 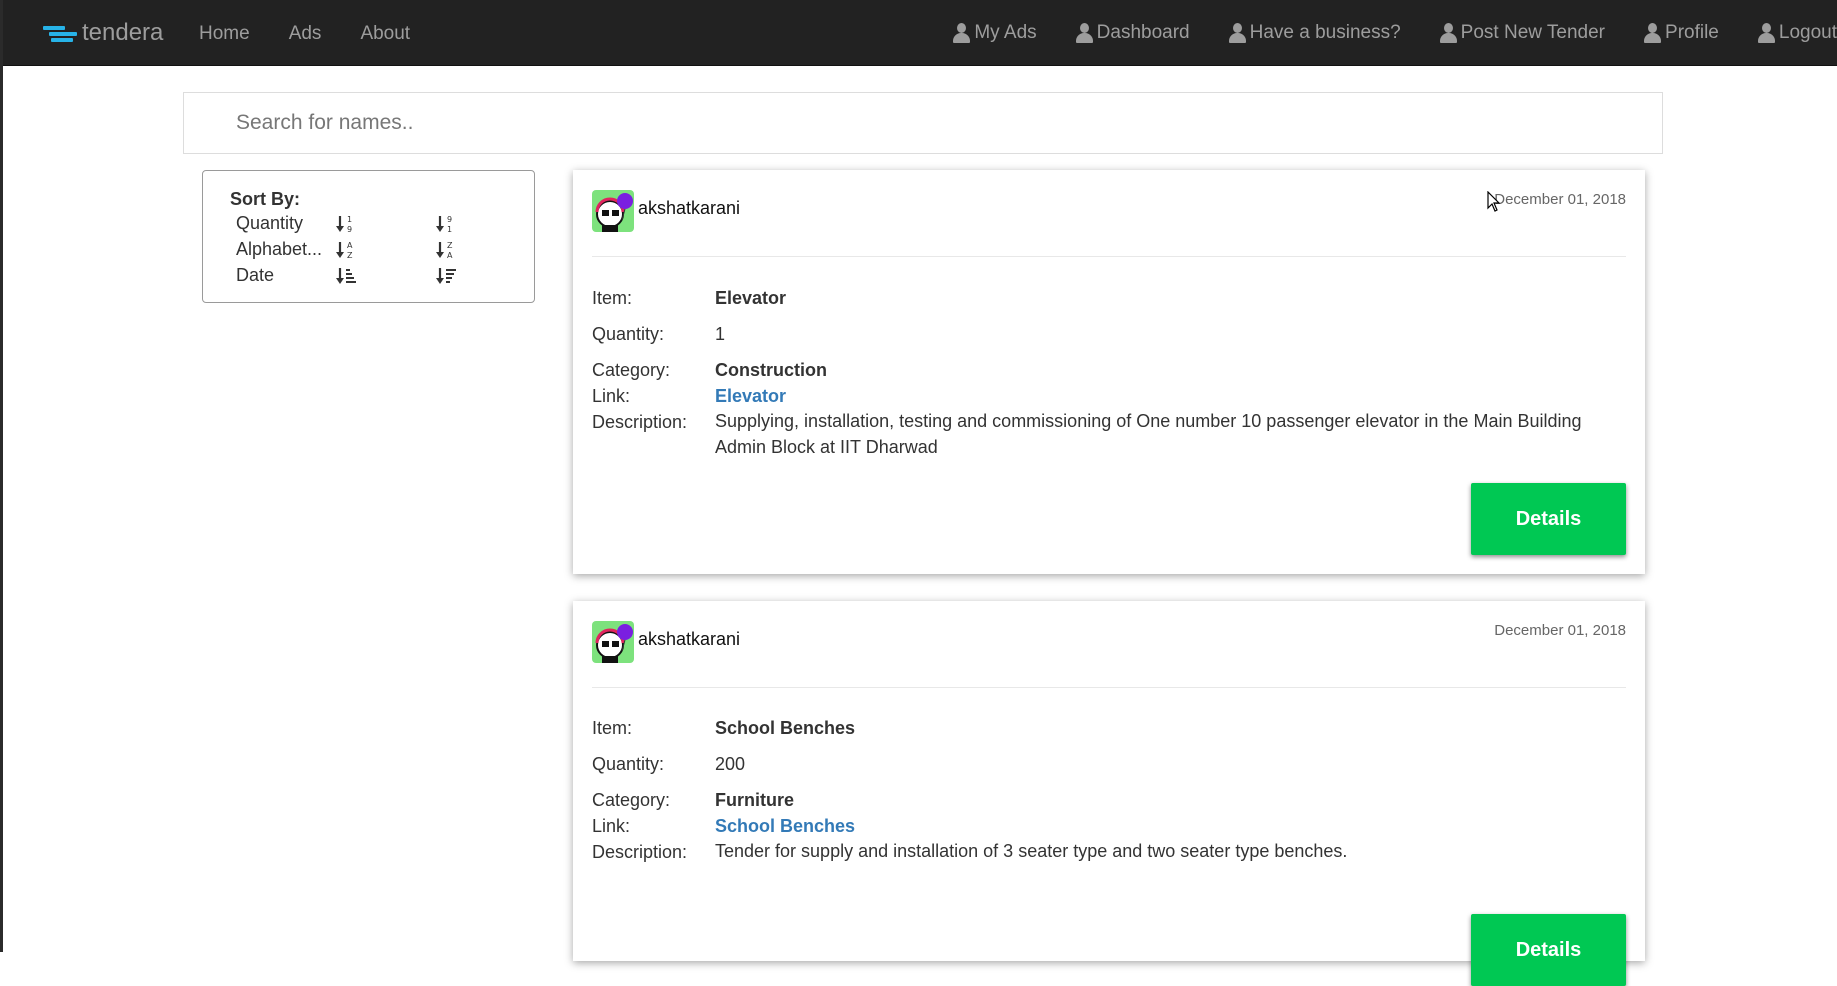 What do you see at coordinates (381, 277) in the screenshot?
I see `sort-row-date: Date` at bounding box center [381, 277].